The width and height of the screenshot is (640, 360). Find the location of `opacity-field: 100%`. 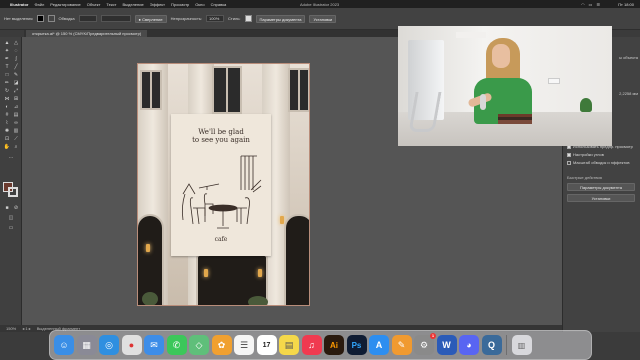

opacity-field: 100% is located at coordinates (215, 18).